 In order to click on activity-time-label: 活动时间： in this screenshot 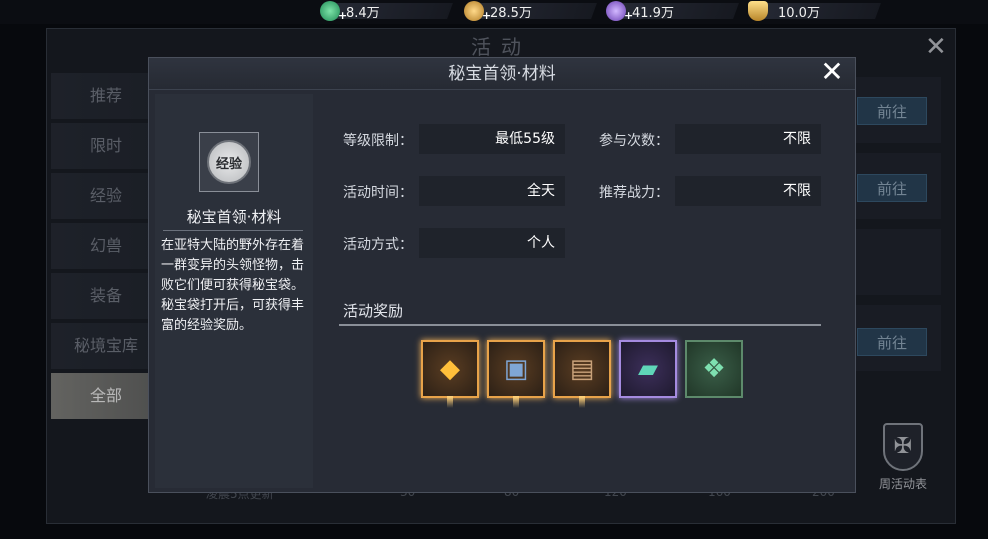, I will do `click(378, 193)`.